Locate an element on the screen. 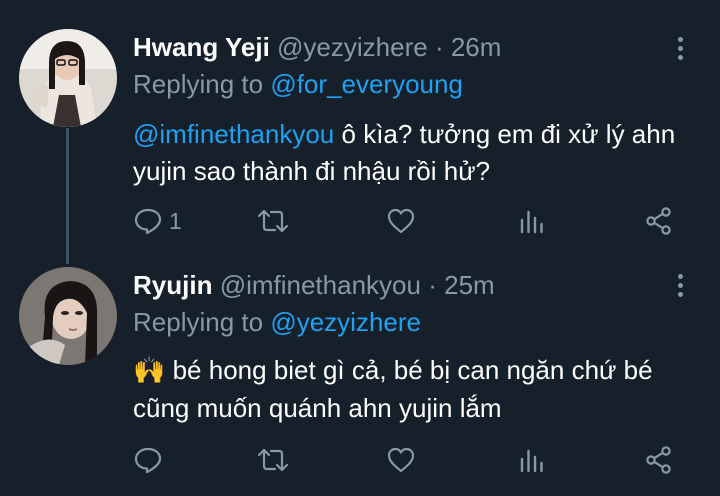 The width and height of the screenshot is (720, 496). replying-to-mention: @yezyizhere is located at coordinates (345, 322).